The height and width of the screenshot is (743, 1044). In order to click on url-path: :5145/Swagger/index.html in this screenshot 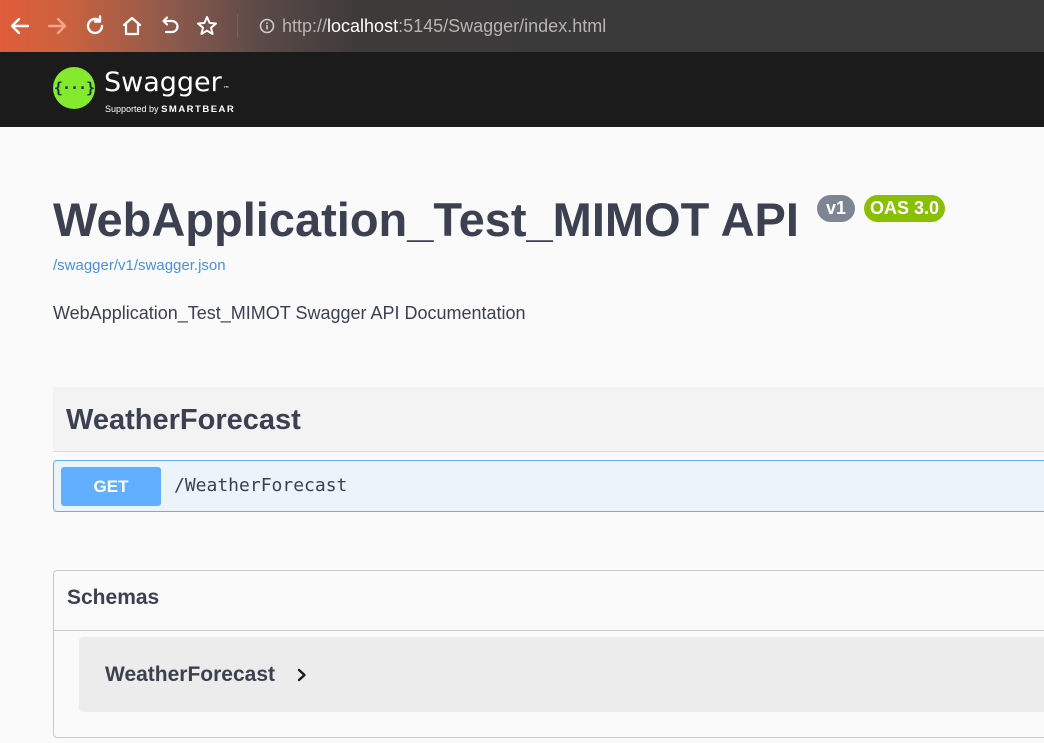, I will do `click(502, 26)`.